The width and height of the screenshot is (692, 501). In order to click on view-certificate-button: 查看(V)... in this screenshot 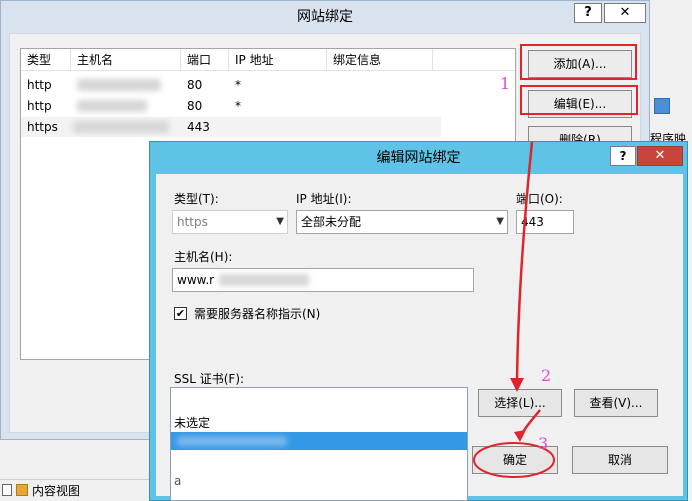, I will do `click(616, 403)`.